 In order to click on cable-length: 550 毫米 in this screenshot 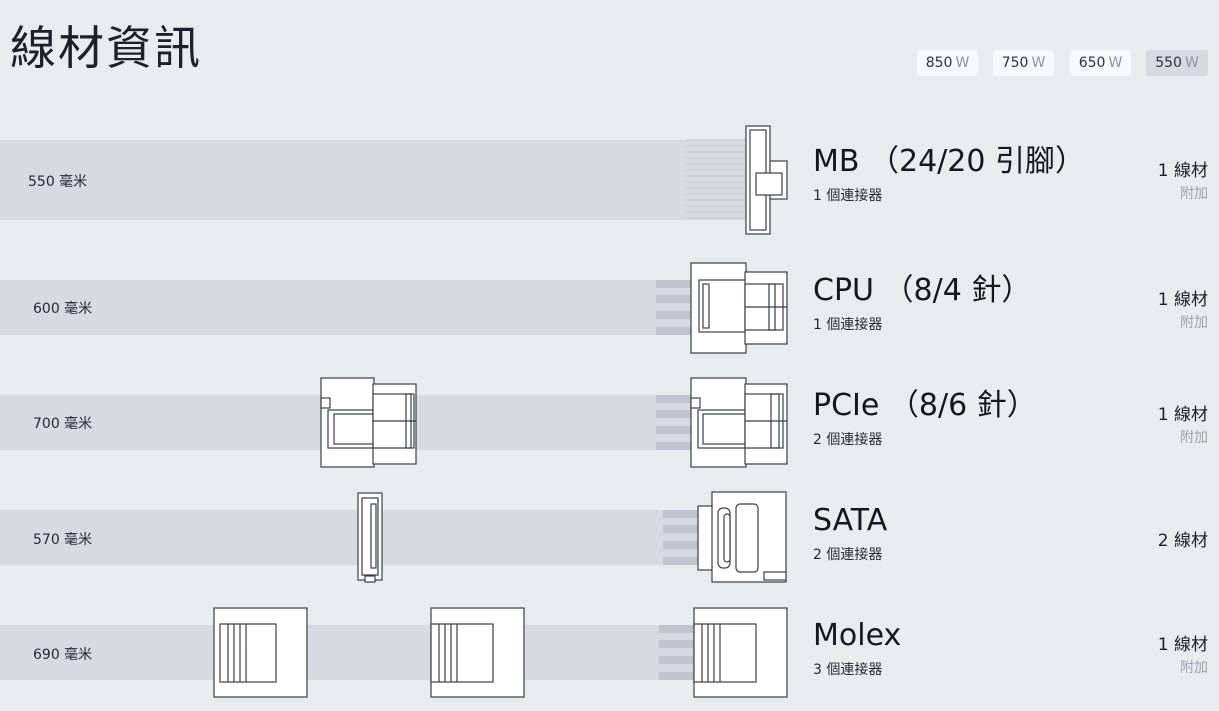, I will do `click(58, 182)`.